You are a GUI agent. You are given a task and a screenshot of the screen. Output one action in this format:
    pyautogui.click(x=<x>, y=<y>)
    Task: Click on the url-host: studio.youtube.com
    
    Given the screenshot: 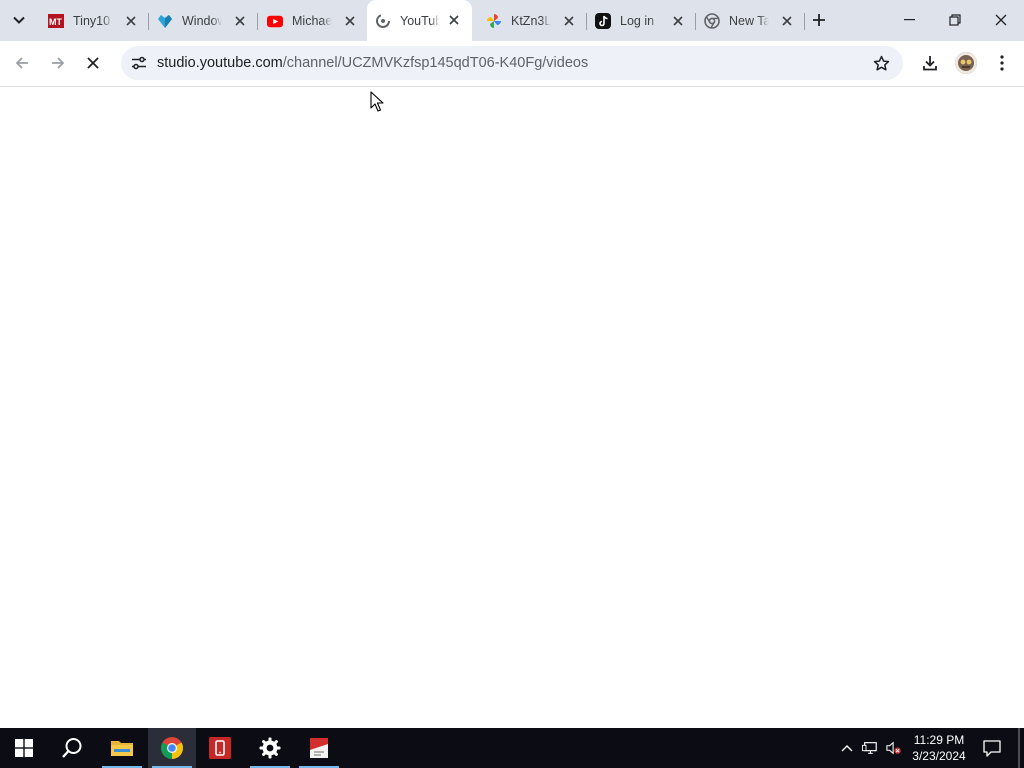 What is the action you would take?
    pyautogui.click(x=220, y=63)
    